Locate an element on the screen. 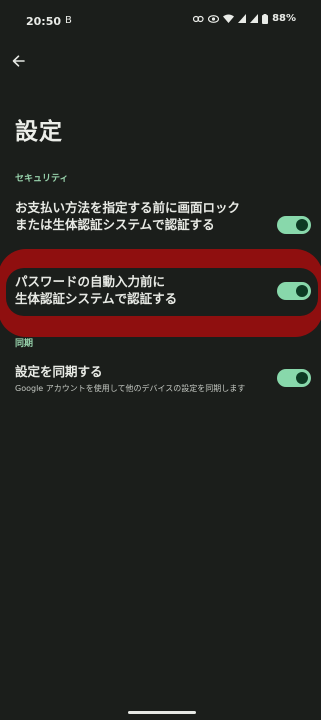 The image size is (321, 720). setting-item-subtitle: Google アカウントを使用して他のデバイスの設定を同期します is located at coordinates (130, 388).